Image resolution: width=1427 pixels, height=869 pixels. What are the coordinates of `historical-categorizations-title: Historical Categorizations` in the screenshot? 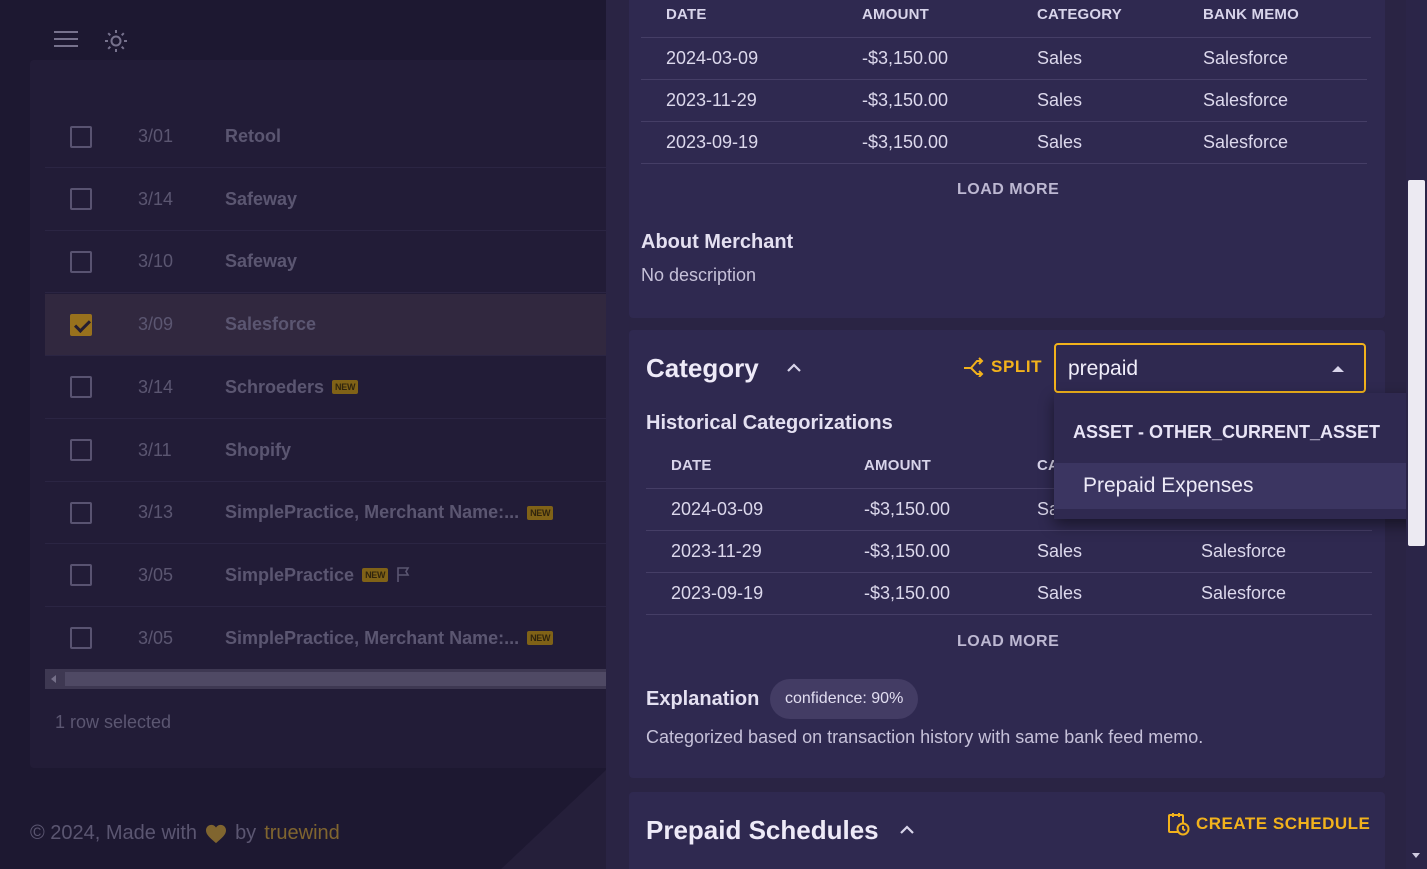 It's located at (769, 423).